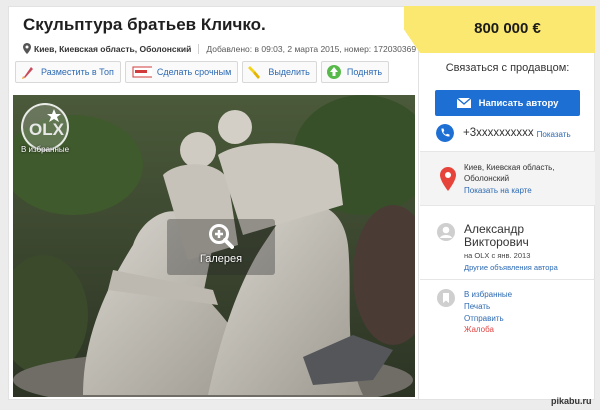  Describe the element at coordinates (199, 48) in the screenshot. I see `meta-divider` at that location.